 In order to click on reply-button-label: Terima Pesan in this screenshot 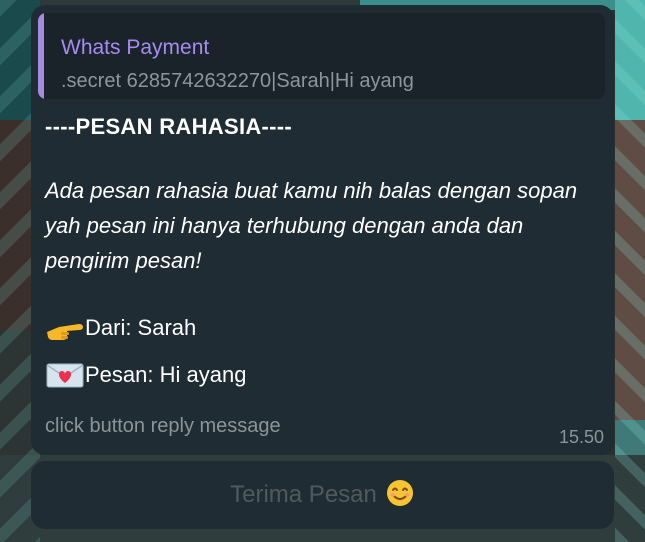, I will do `click(303, 494)`.